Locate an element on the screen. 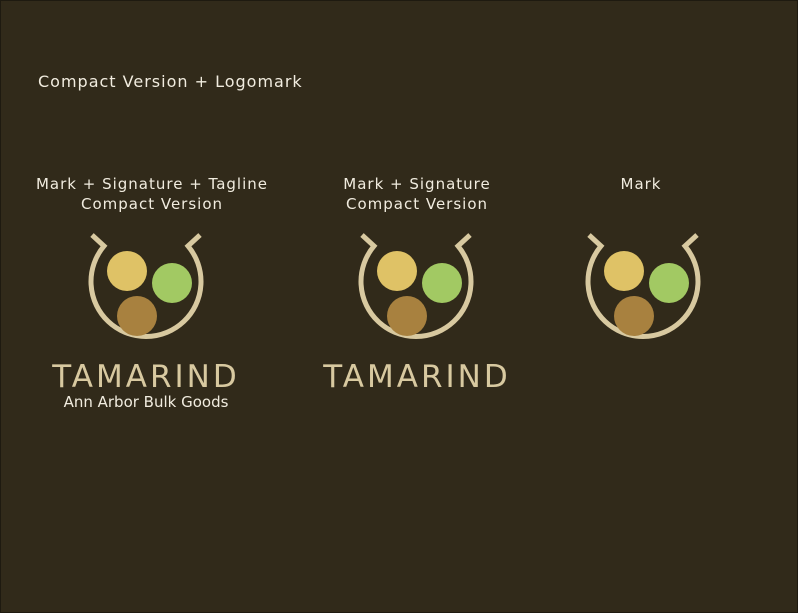 Image resolution: width=798 pixels, height=613 pixels. caption-line-1: Mark is located at coordinates (641, 184).